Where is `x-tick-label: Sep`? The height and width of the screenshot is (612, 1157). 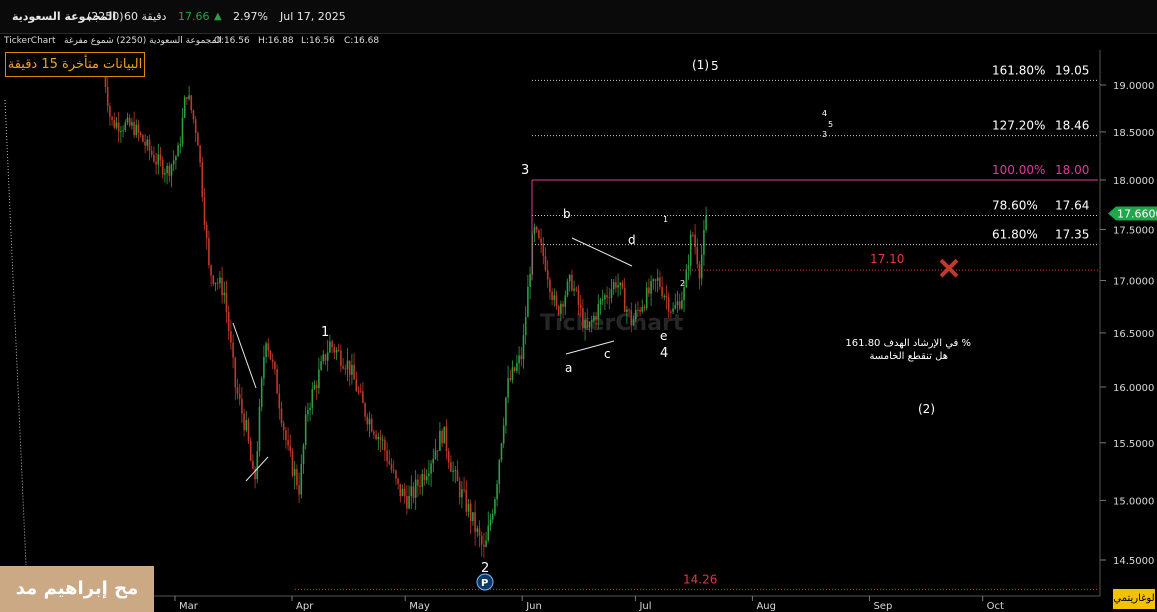 x-tick-label: Sep is located at coordinates (882, 606).